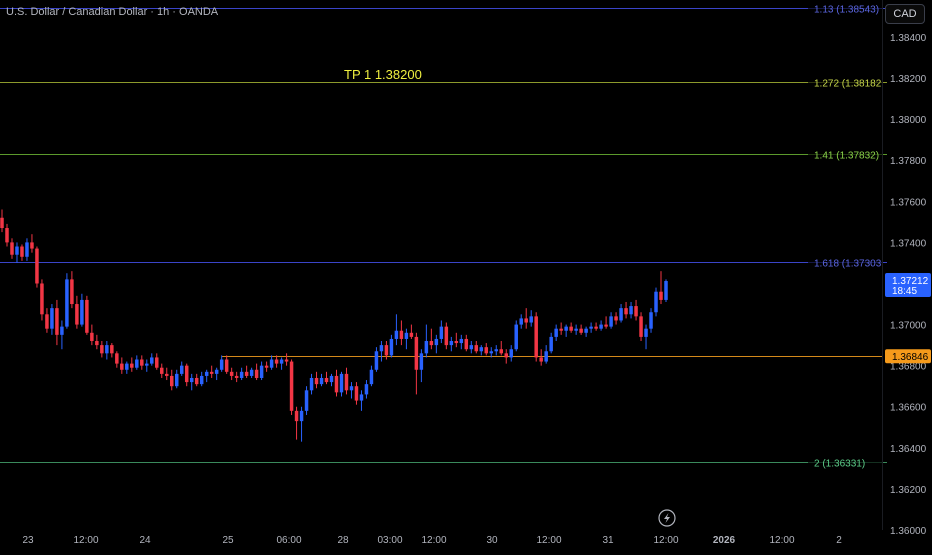 This screenshot has width=932, height=555. What do you see at coordinates (908, 326) in the screenshot?
I see `price-axis-tick: 1.37000` at bounding box center [908, 326].